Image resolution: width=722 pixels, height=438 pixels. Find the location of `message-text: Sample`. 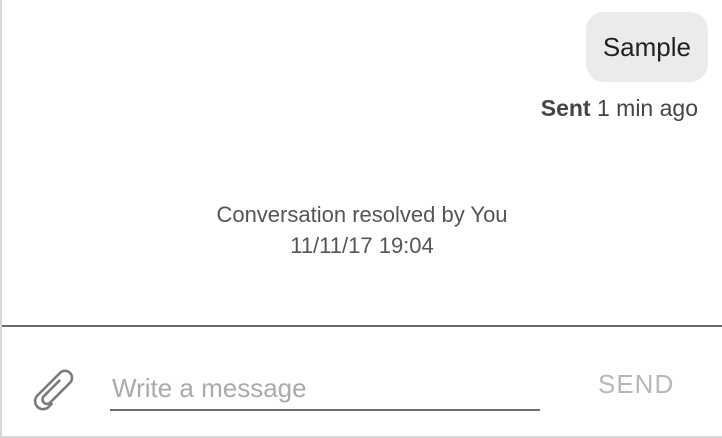

message-text: Sample is located at coordinates (646, 46).